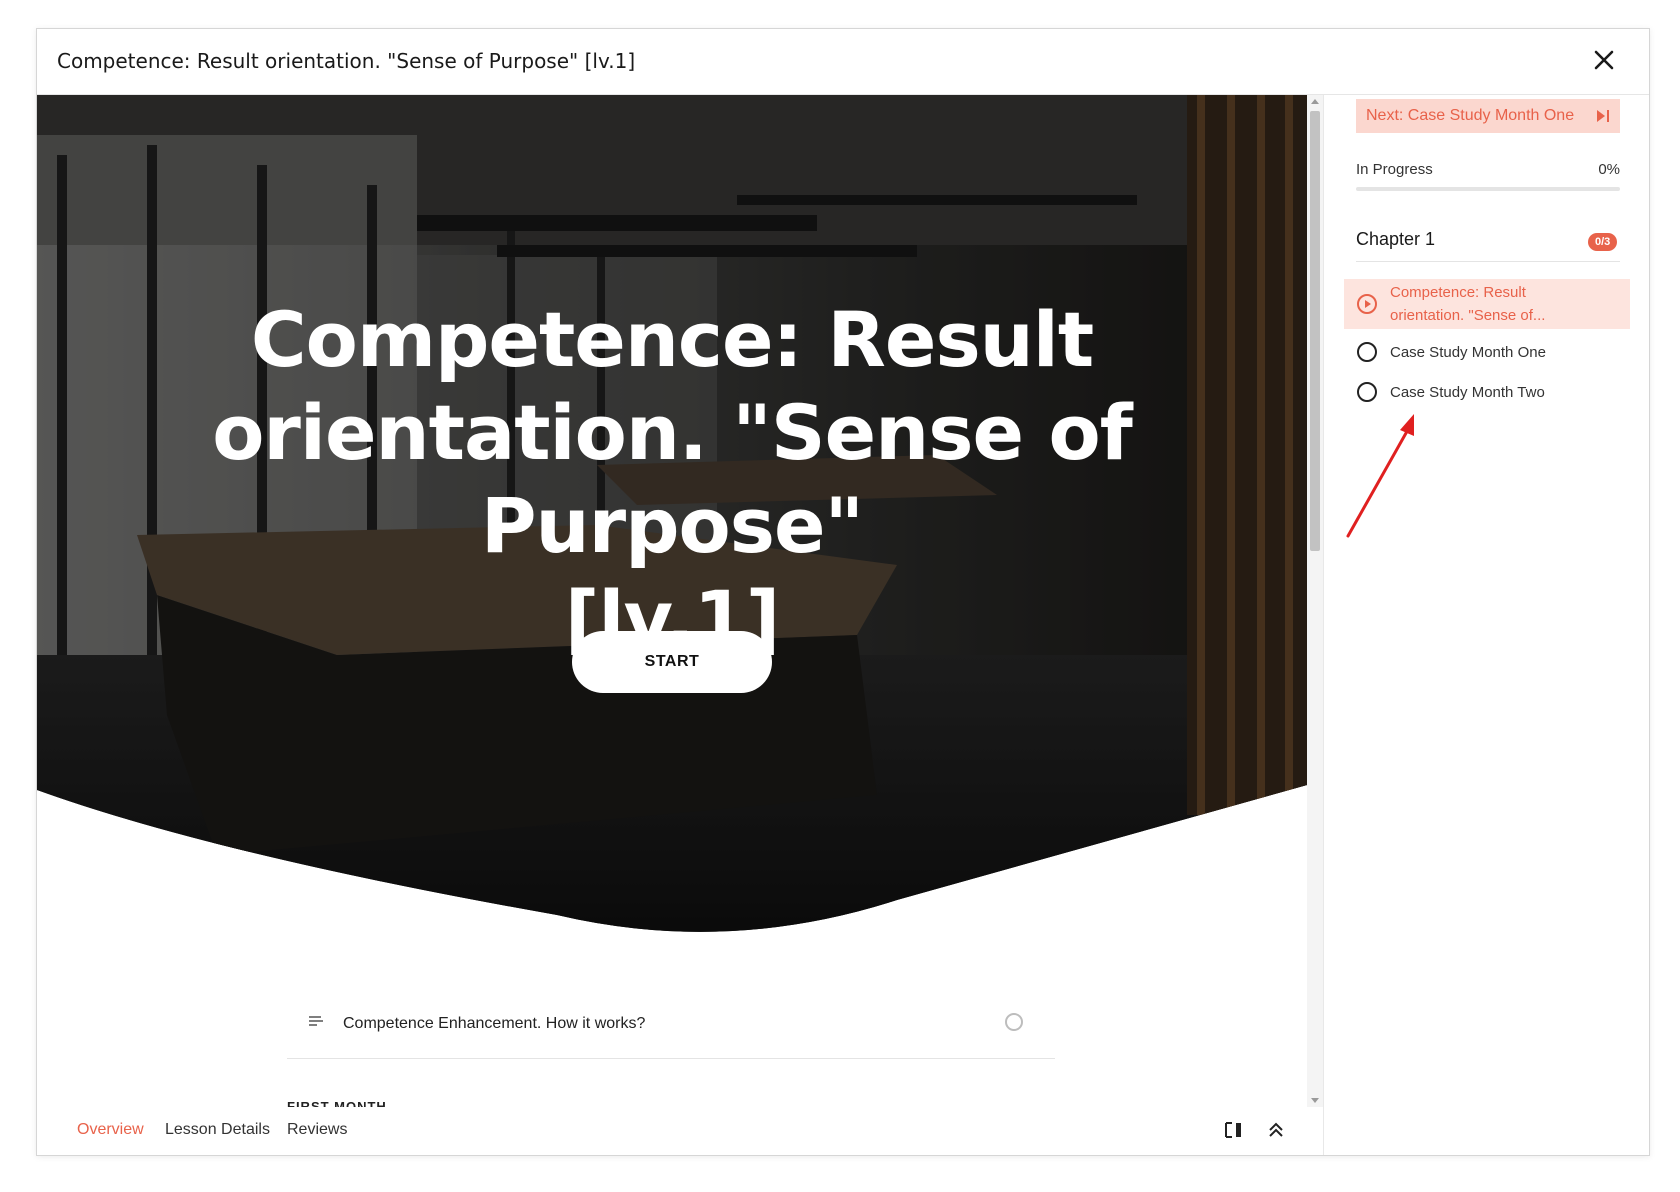  What do you see at coordinates (316, 1021) in the screenshot?
I see `lines-icon` at bounding box center [316, 1021].